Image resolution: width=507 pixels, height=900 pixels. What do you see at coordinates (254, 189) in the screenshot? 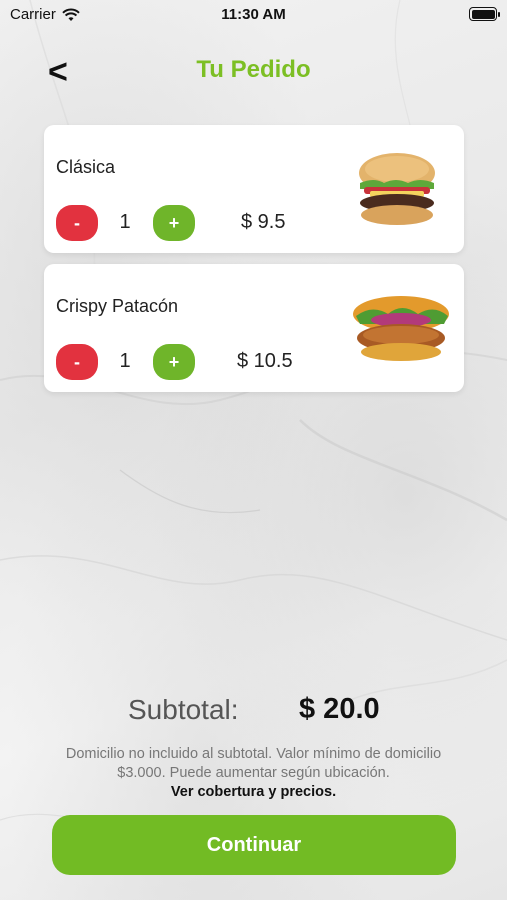
I see `order-item-card: Clásica - 1 + $ 9.5` at bounding box center [254, 189].